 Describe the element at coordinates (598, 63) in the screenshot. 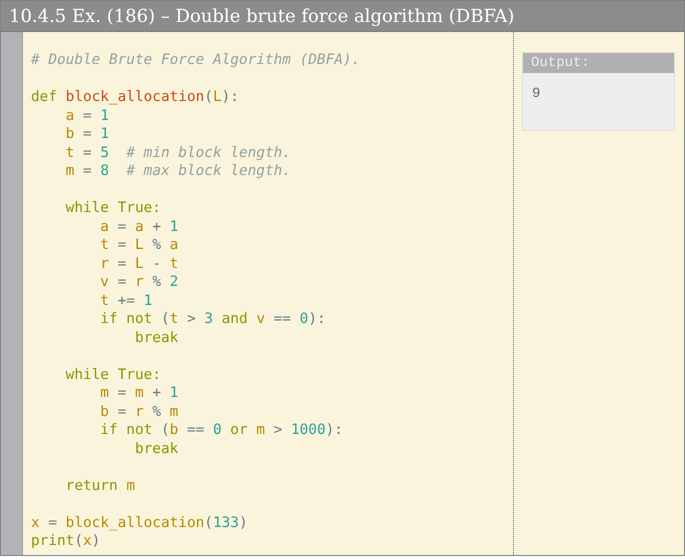

I see `output-header: Output:` at that location.